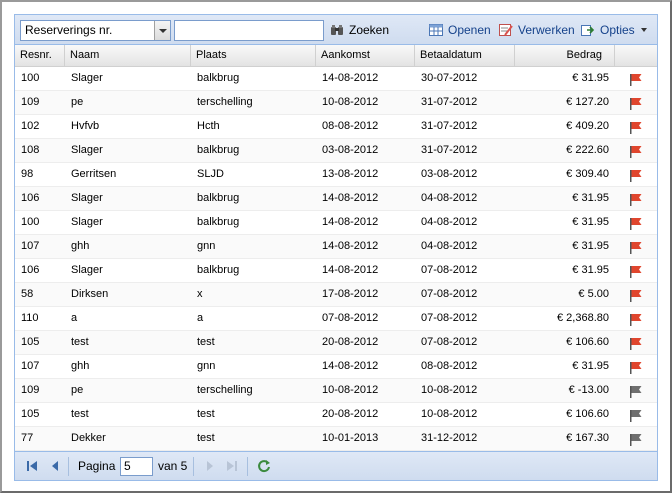 This screenshot has width=672, height=493. I want to click on open-button-label: Openen, so click(469, 29).